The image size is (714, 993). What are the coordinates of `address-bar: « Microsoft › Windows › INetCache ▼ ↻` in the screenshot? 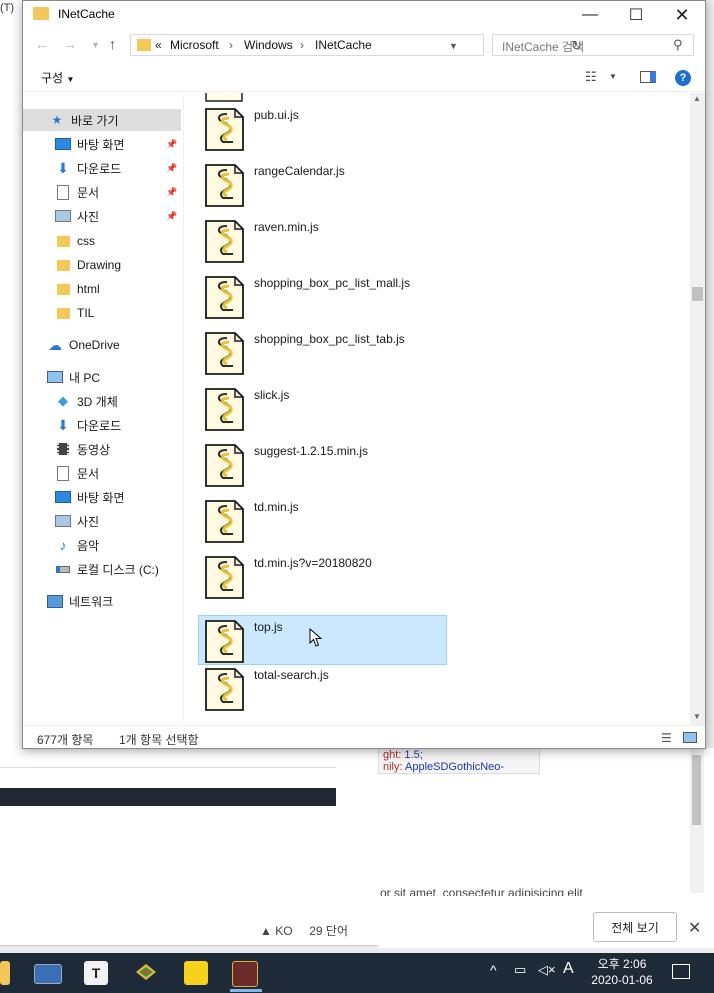 It's located at (356, 45).